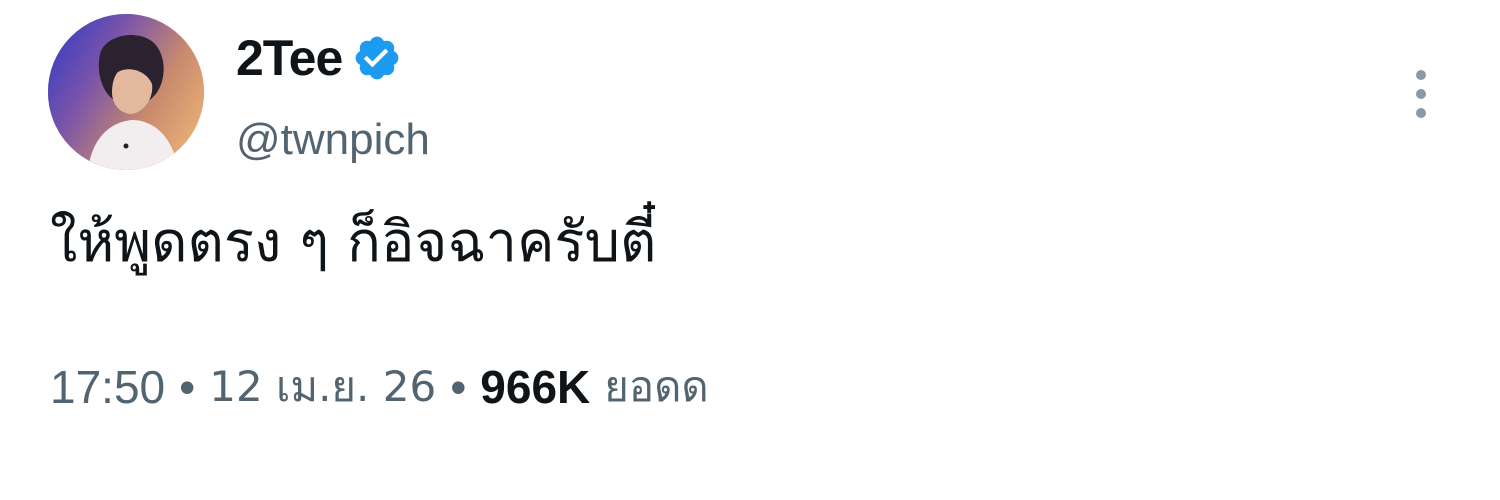 The width and height of the screenshot is (1500, 500). Describe the element at coordinates (377, 58) in the screenshot. I see `verified-badge-icon` at that location.